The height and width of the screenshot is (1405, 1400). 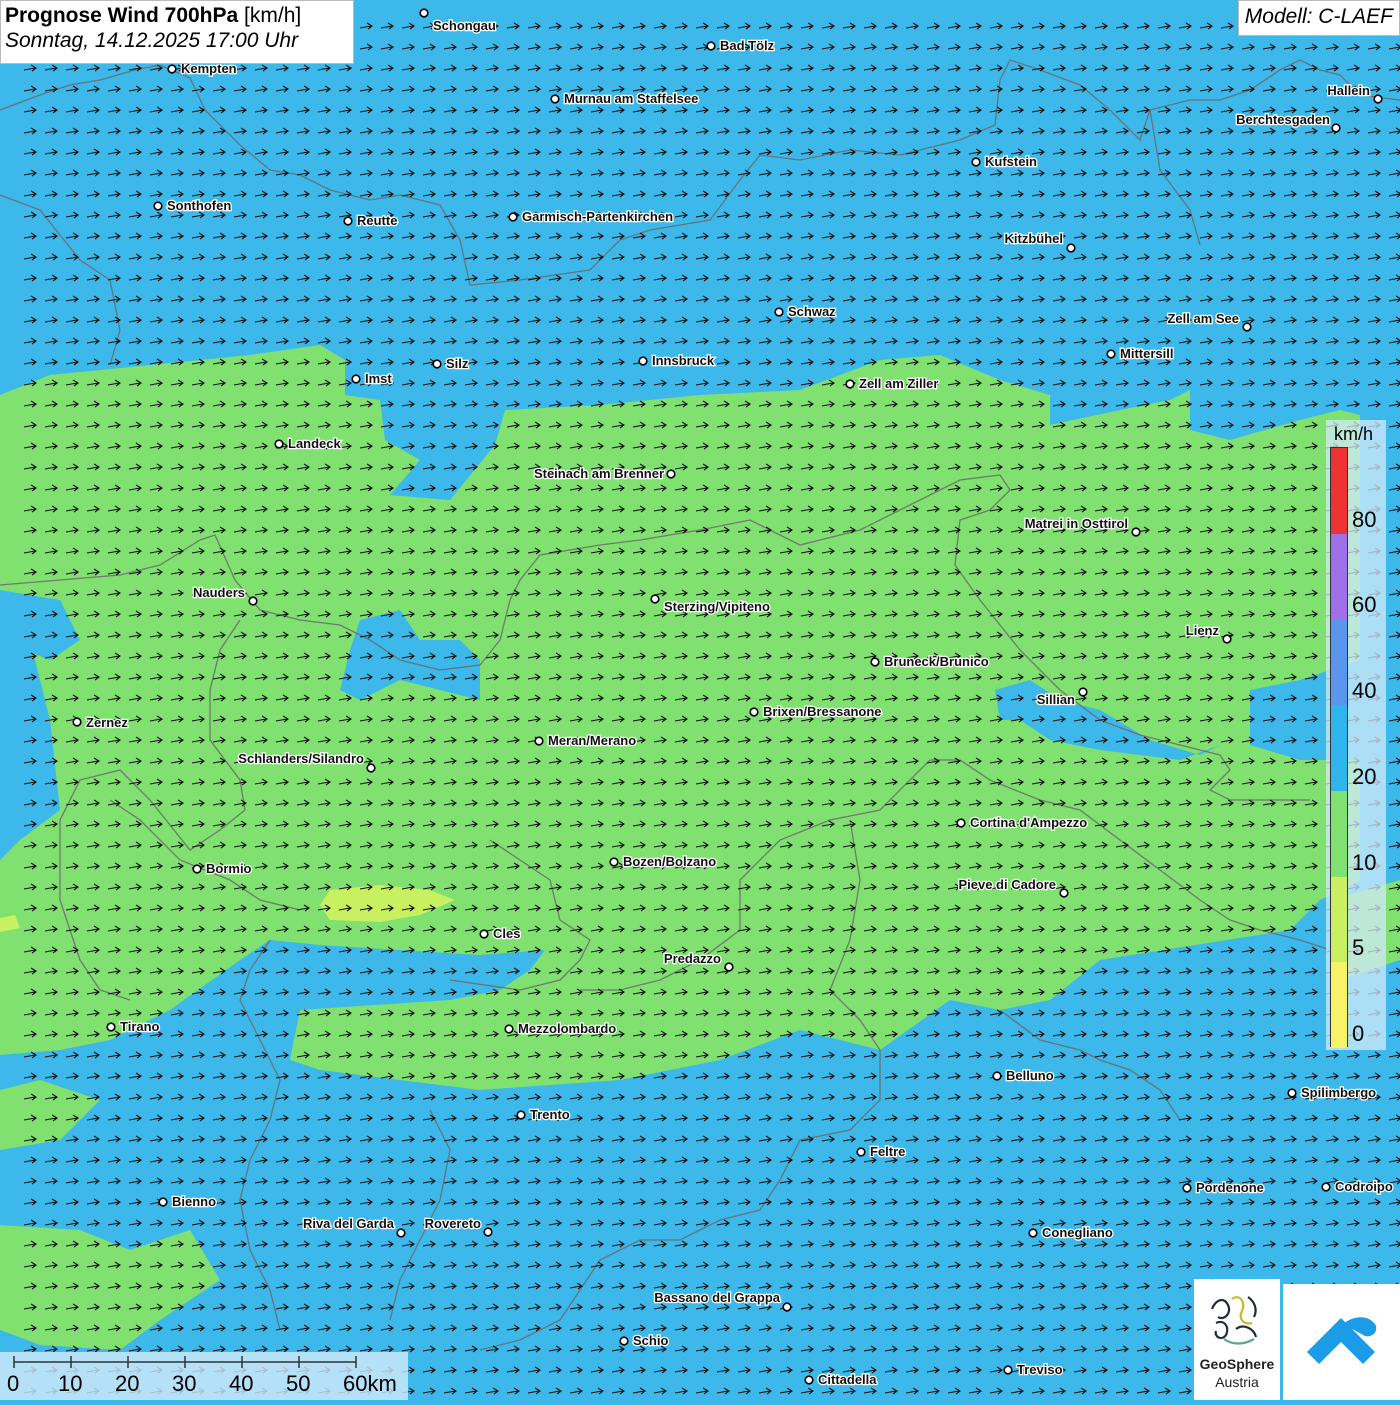 What do you see at coordinates (1341, 1342) in the screenshot?
I see `app-logo` at bounding box center [1341, 1342].